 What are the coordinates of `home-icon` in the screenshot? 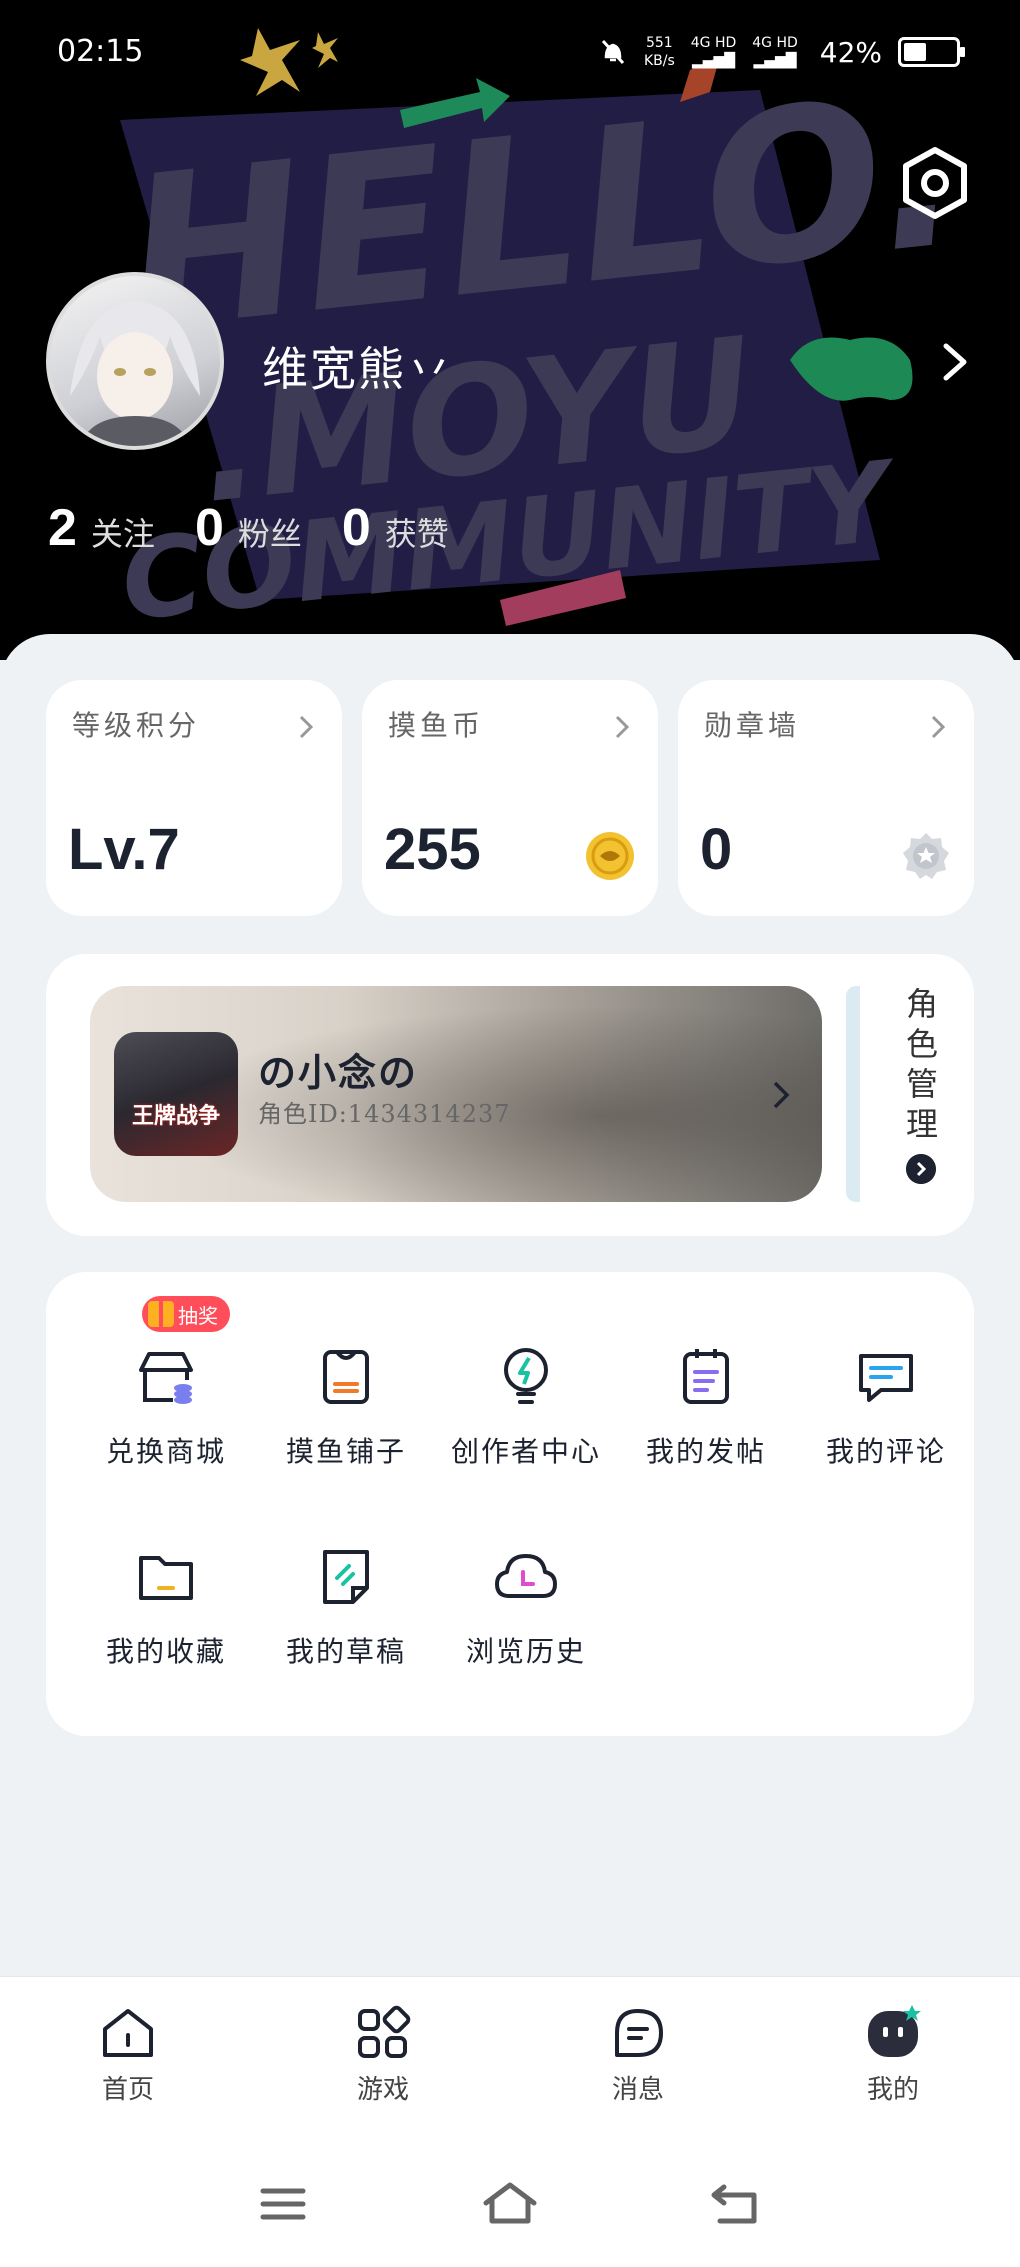 It's located at (128, 2033).